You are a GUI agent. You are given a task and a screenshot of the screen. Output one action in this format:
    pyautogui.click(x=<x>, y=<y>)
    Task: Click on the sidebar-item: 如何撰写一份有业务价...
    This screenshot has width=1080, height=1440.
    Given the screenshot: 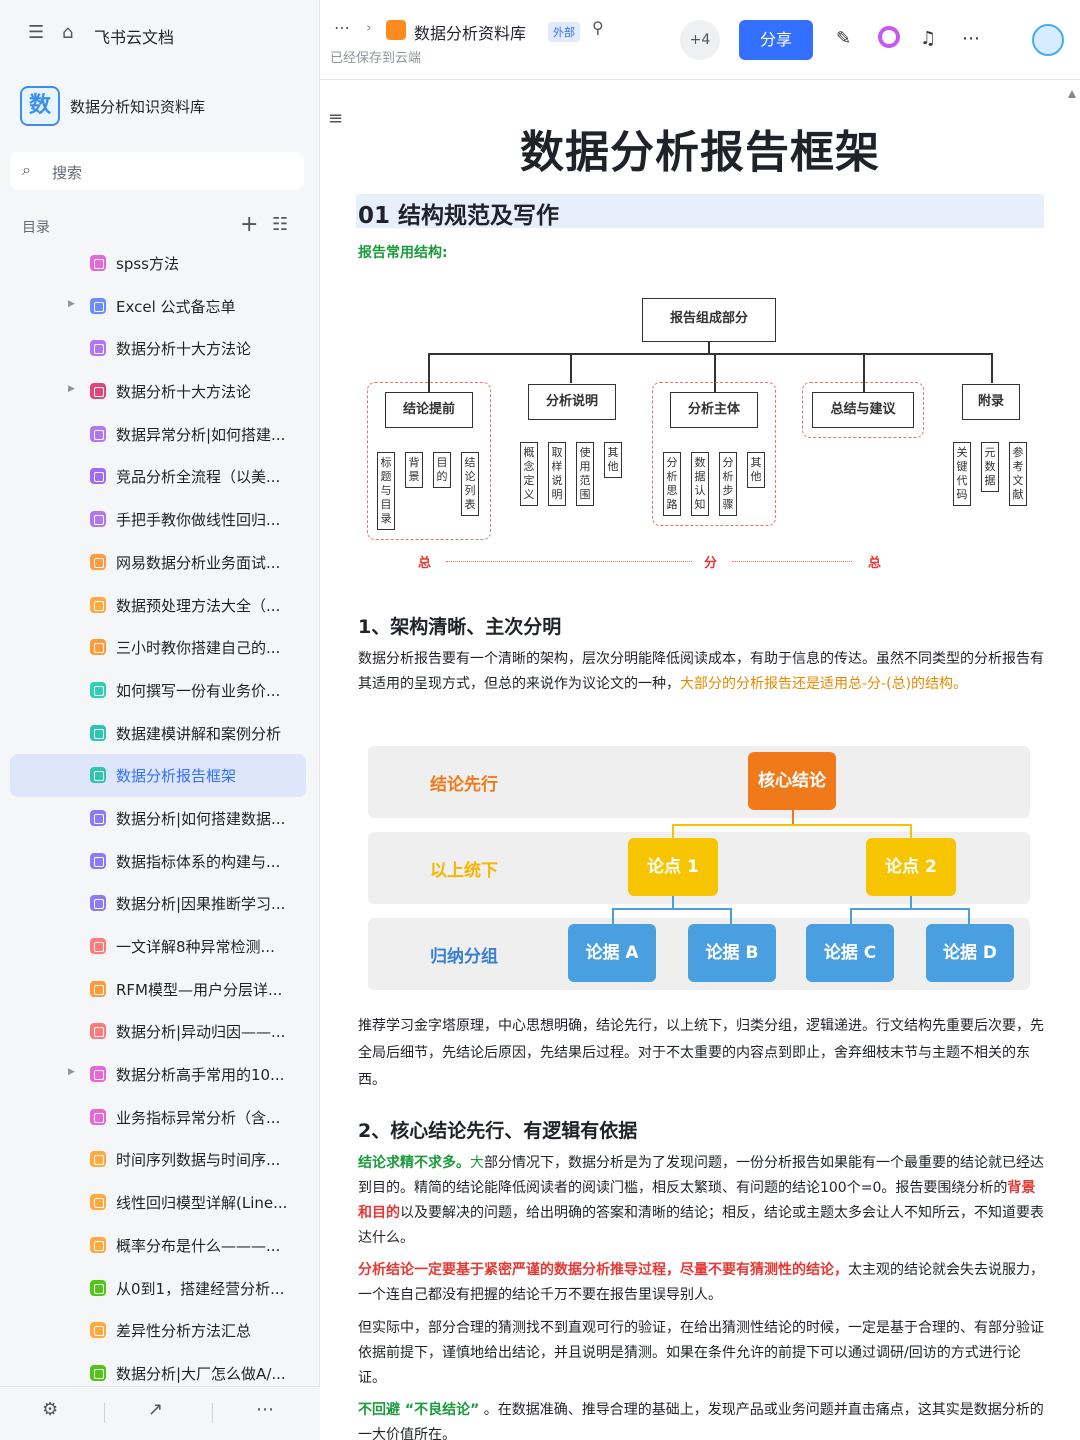 What is the action you would take?
    pyautogui.click(x=158, y=690)
    